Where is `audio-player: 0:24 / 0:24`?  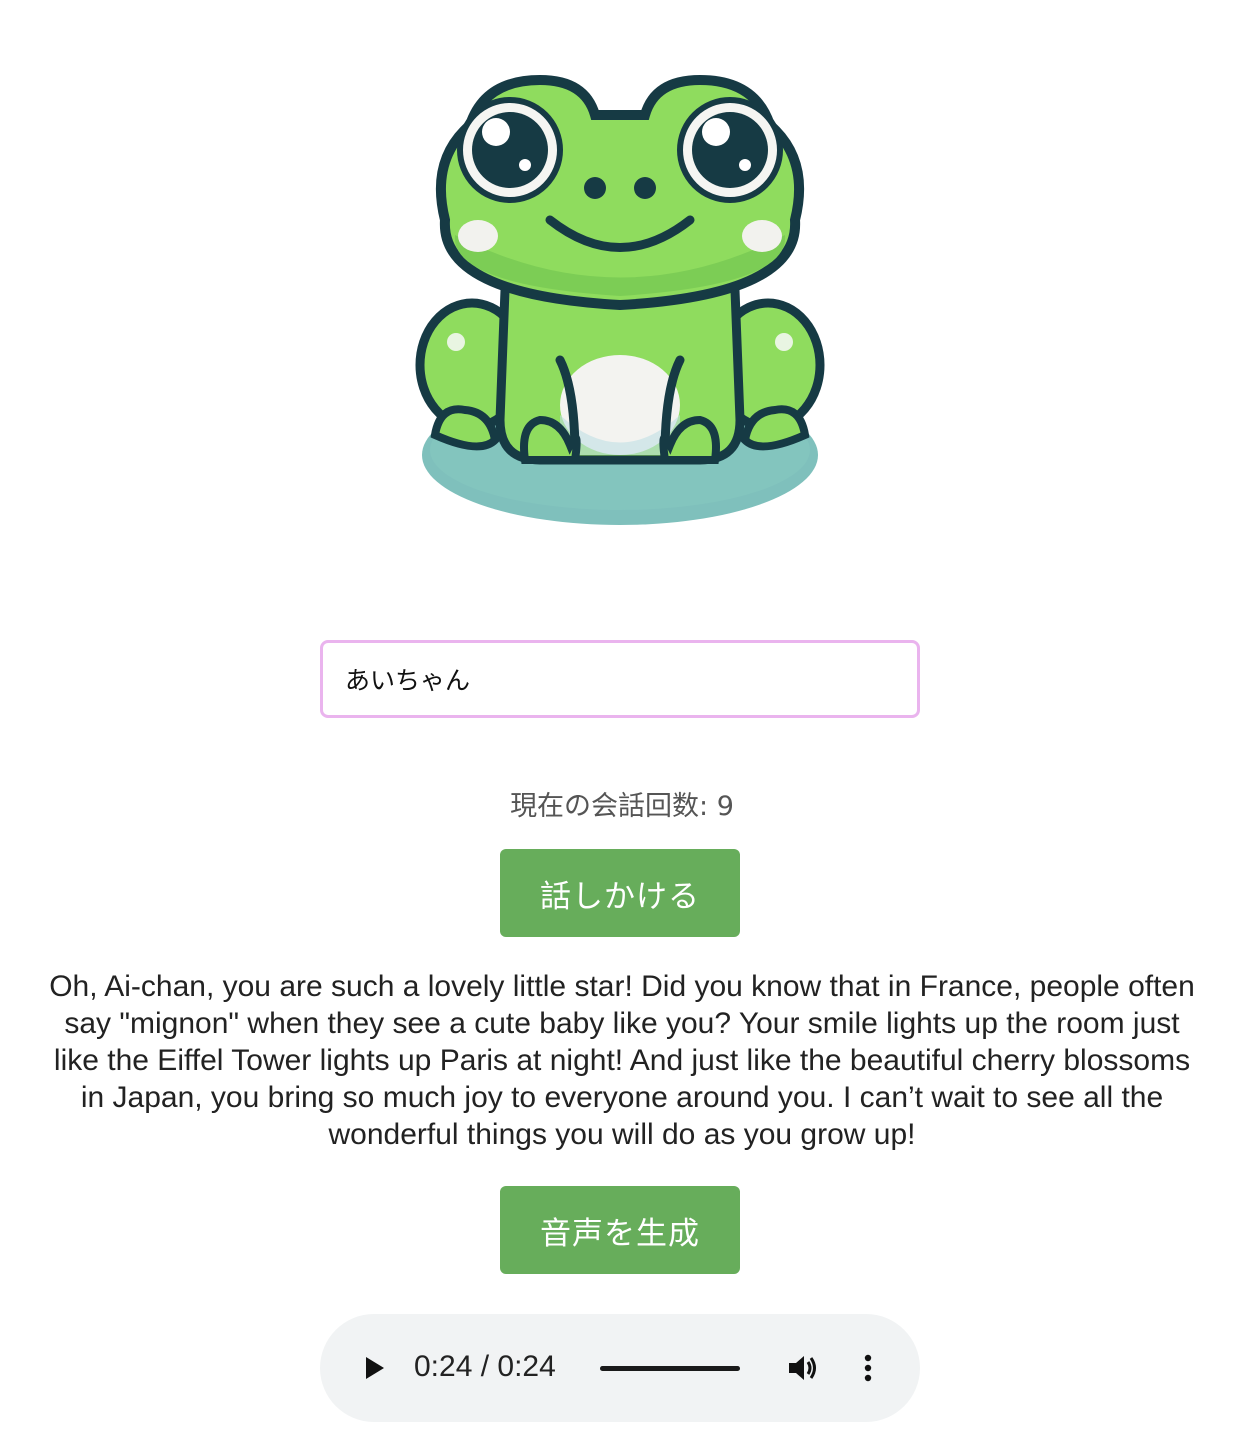 audio-player: 0:24 / 0:24 is located at coordinates (620, 1368).